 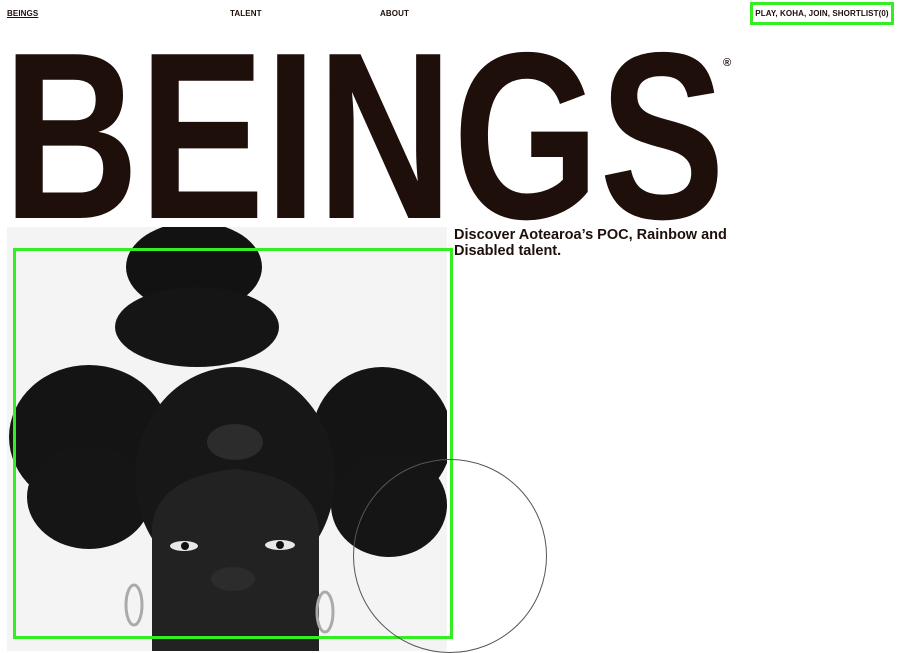 I want to click on shortlist-menu-label: PLAY, KOHA, JOIN, SHORTLIST(0), so click(x=822, y=13).